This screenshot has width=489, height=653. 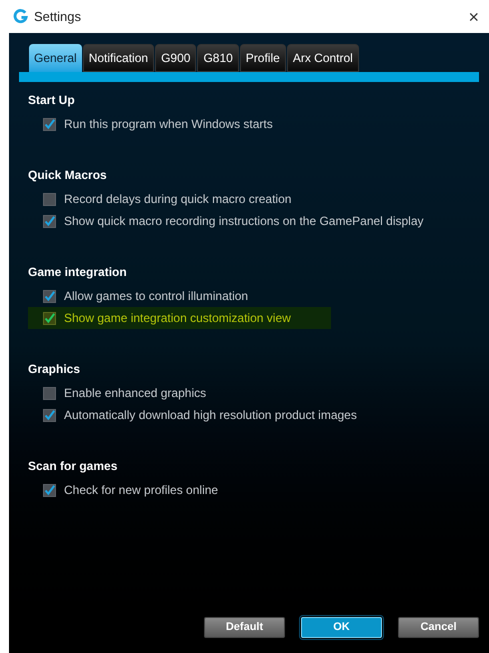 I want to click on dialog-button: Default, so click(x=244, y=627).